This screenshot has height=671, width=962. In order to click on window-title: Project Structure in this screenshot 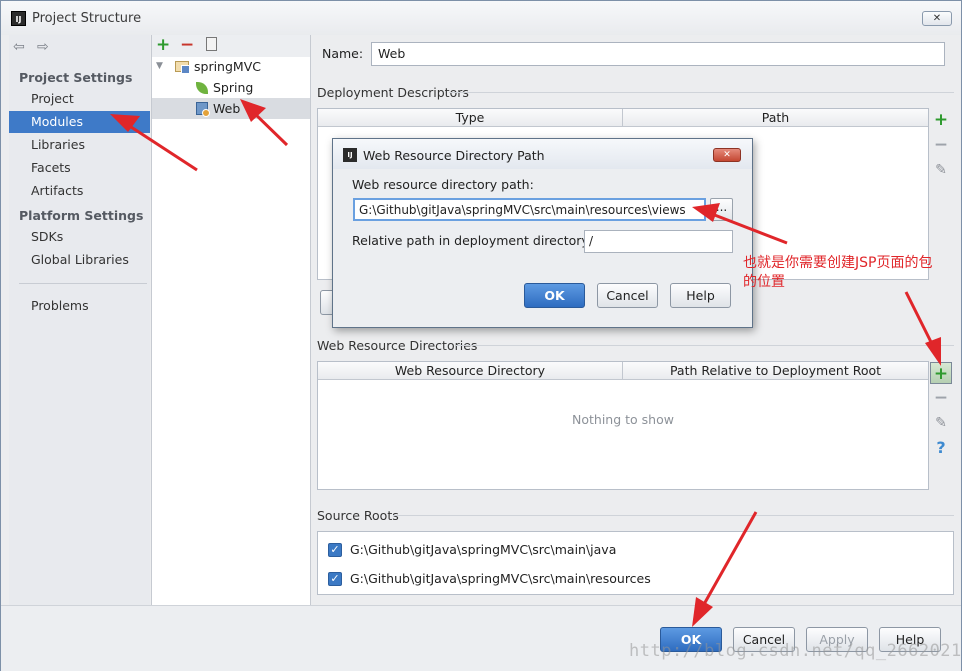, I will do `click(87, 18)`.